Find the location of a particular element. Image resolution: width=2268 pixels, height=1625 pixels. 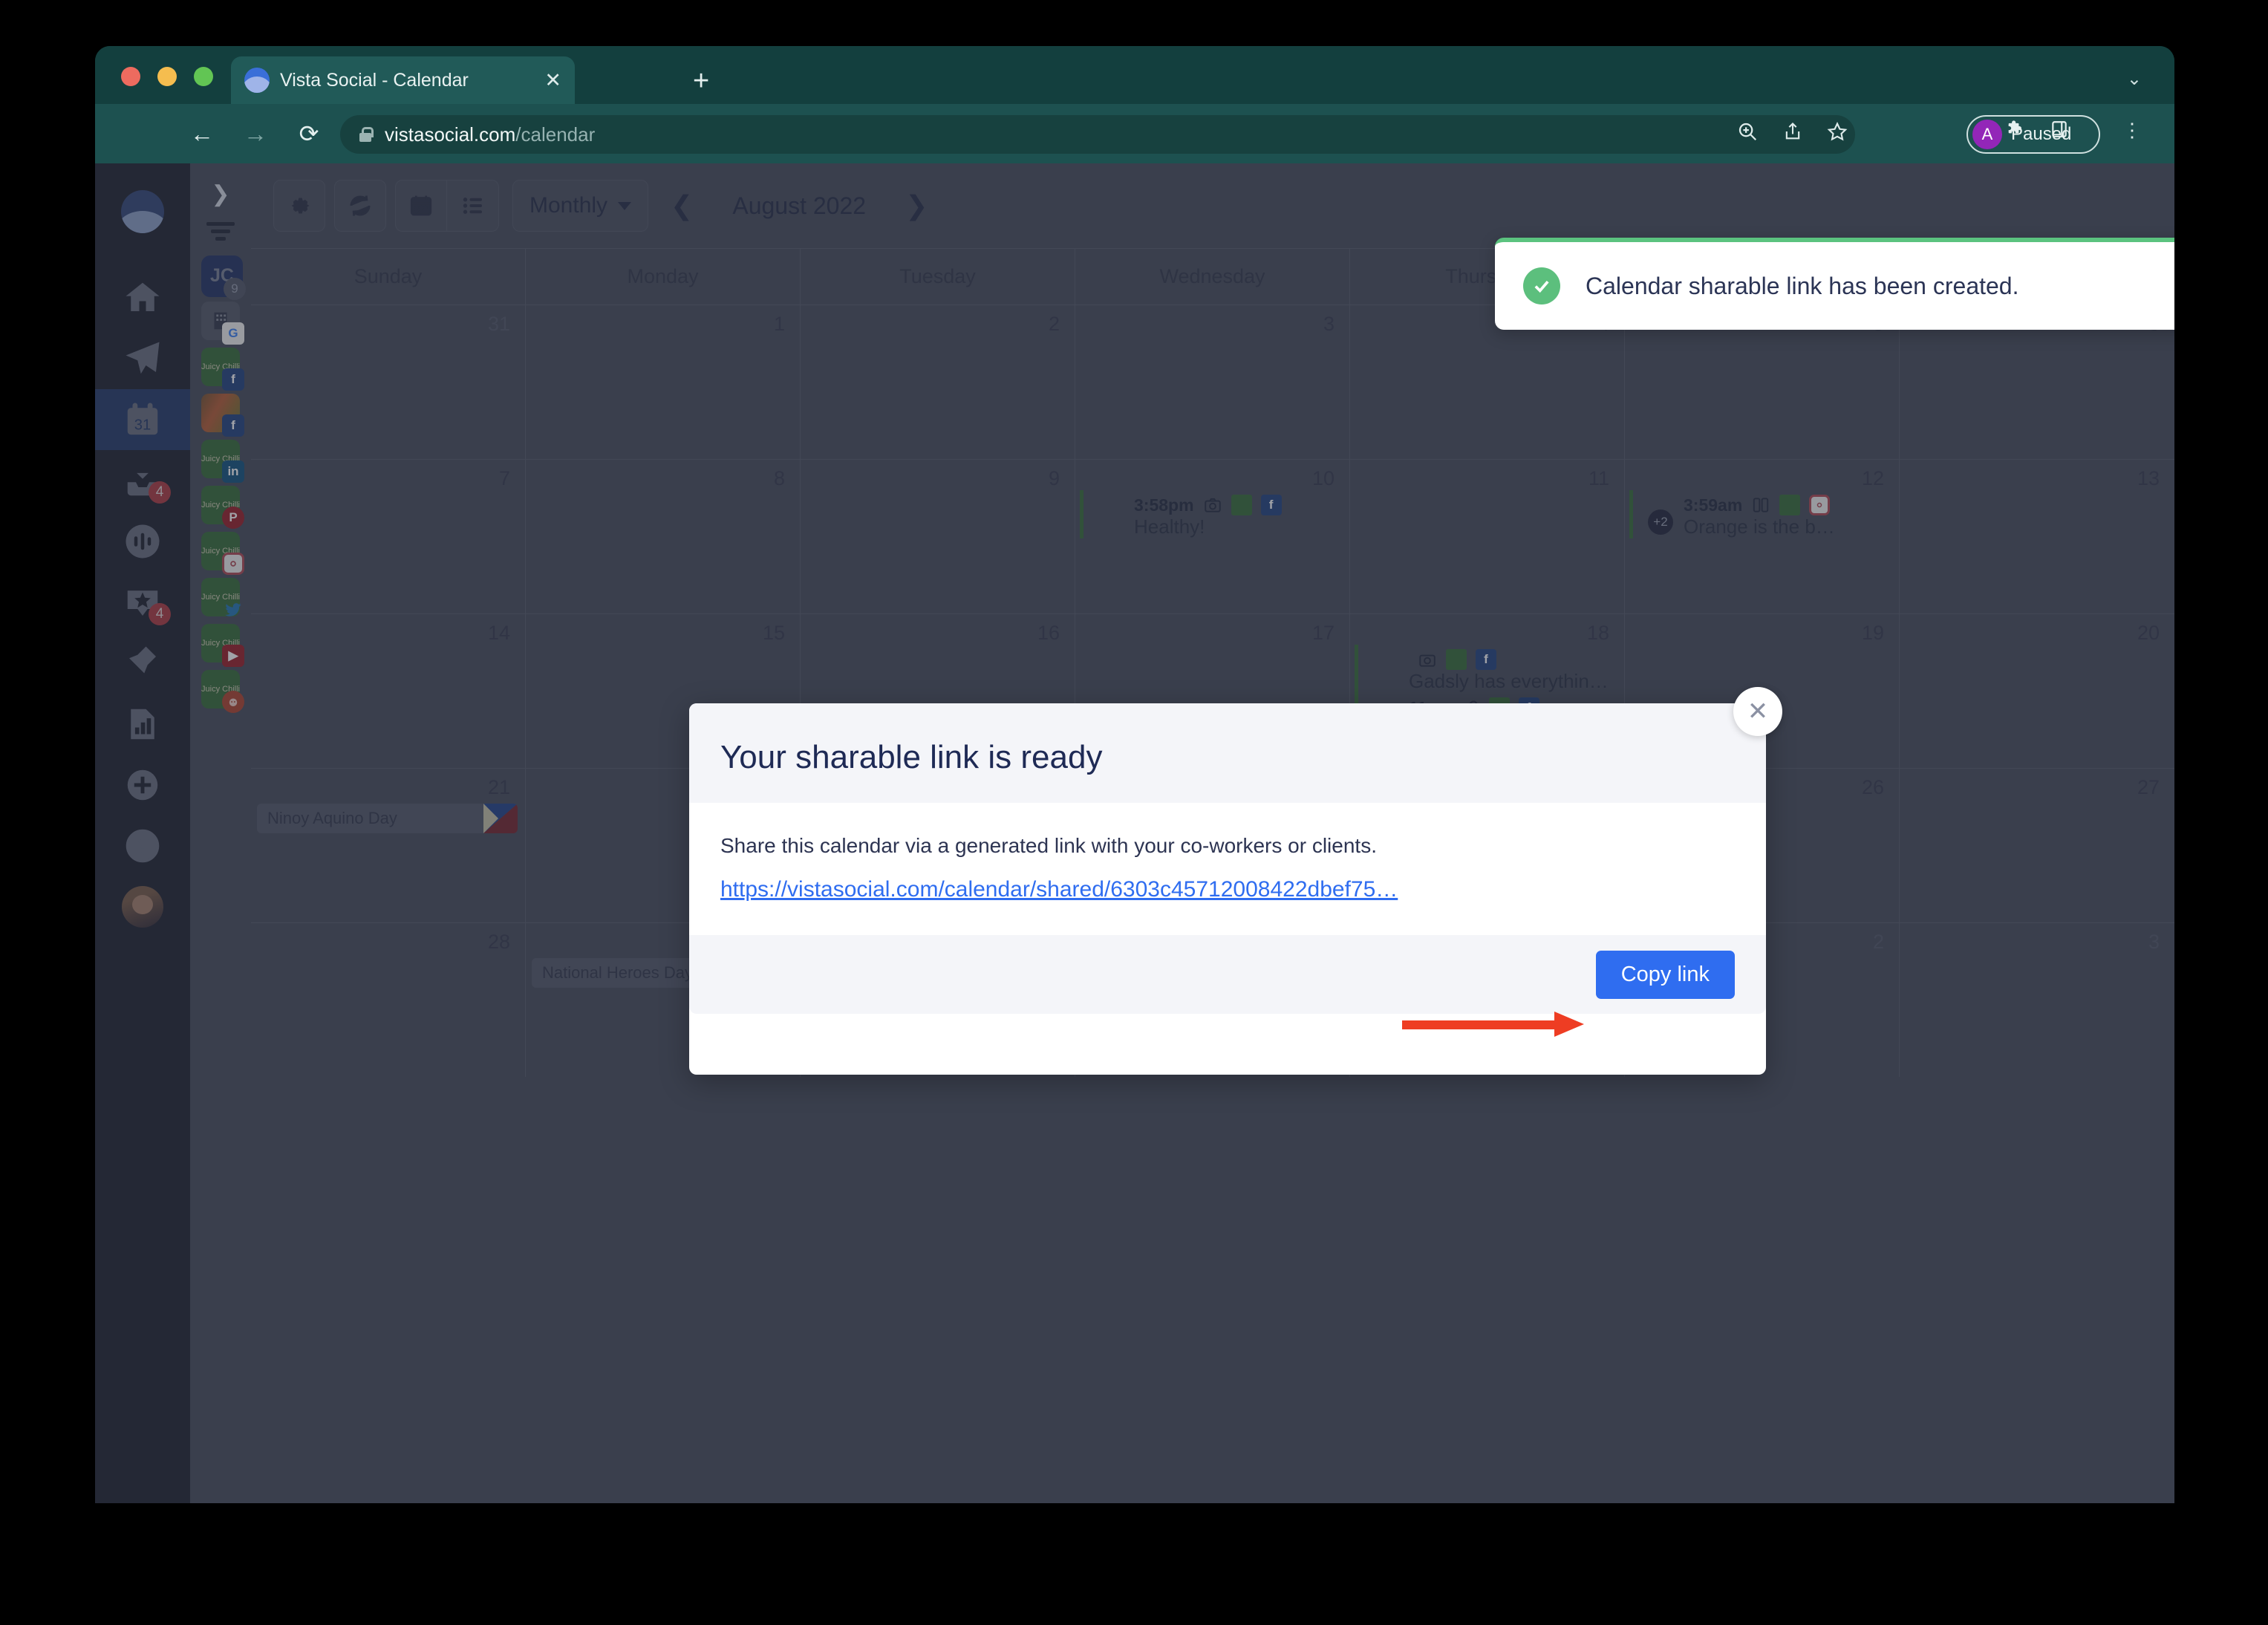

share-icon is located at coordinates (1793, 133).